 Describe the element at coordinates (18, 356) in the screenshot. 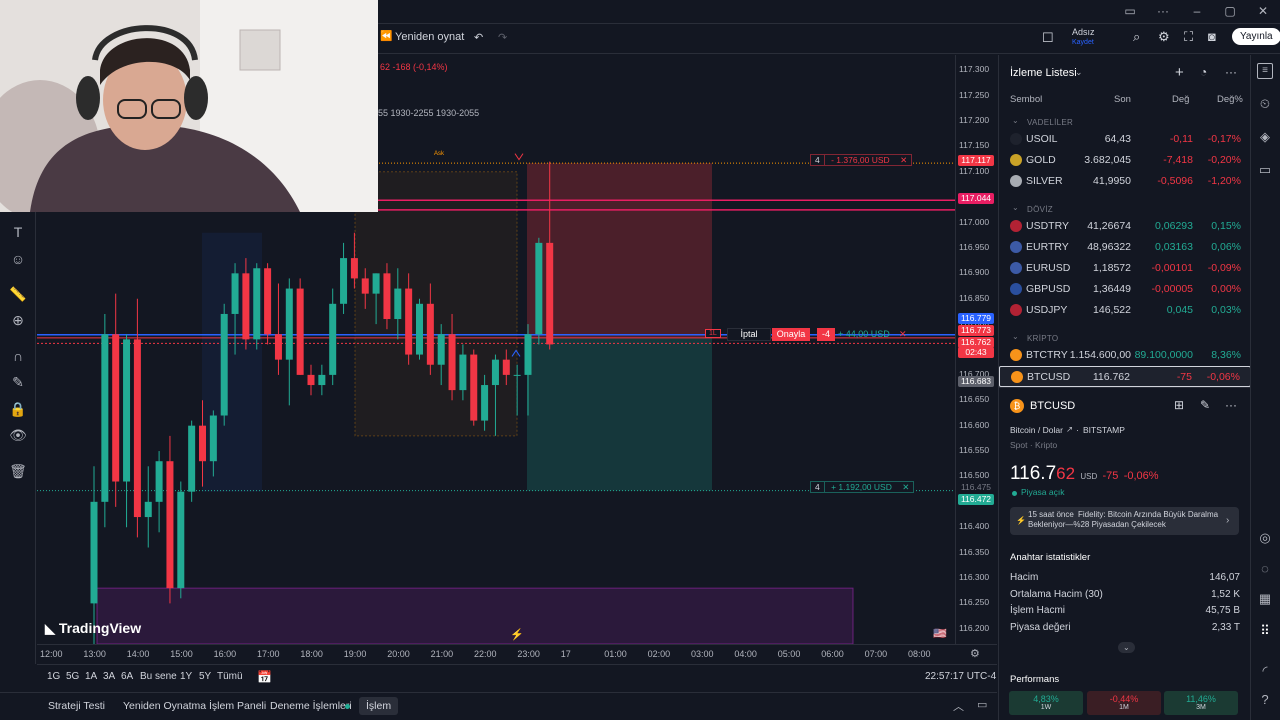

I see `magnet-icon: ∩` at that location.